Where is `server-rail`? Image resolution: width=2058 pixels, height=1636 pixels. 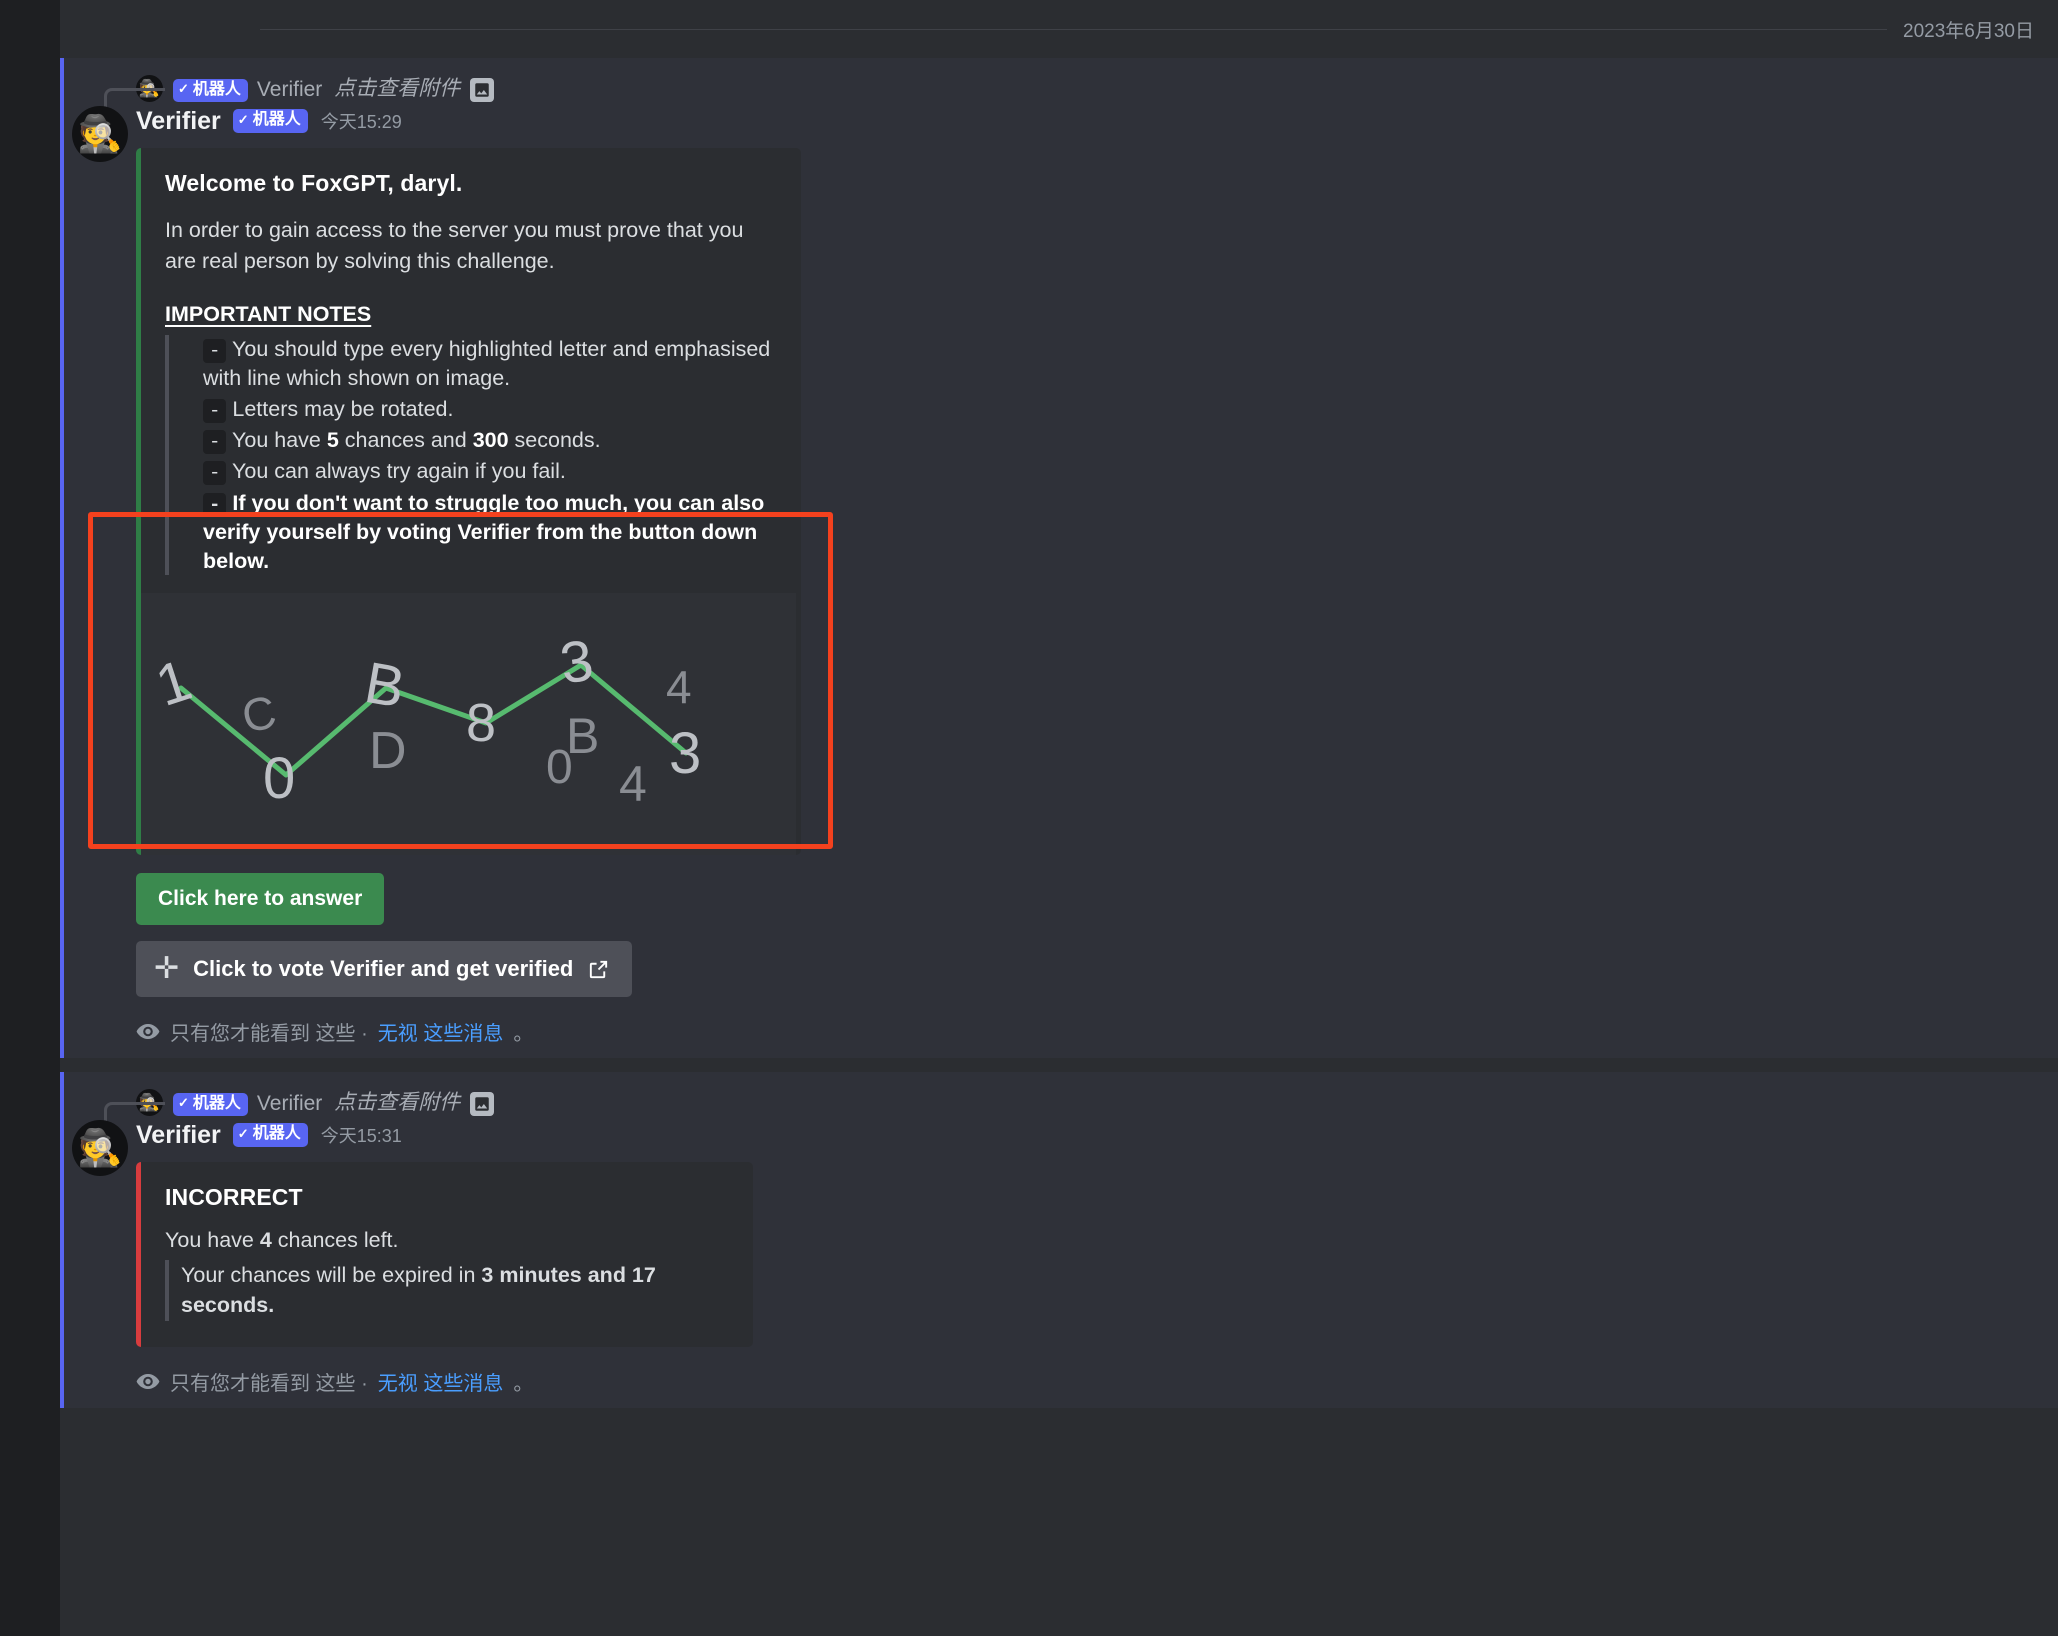 server-rail is located at coordinates (30, 818).